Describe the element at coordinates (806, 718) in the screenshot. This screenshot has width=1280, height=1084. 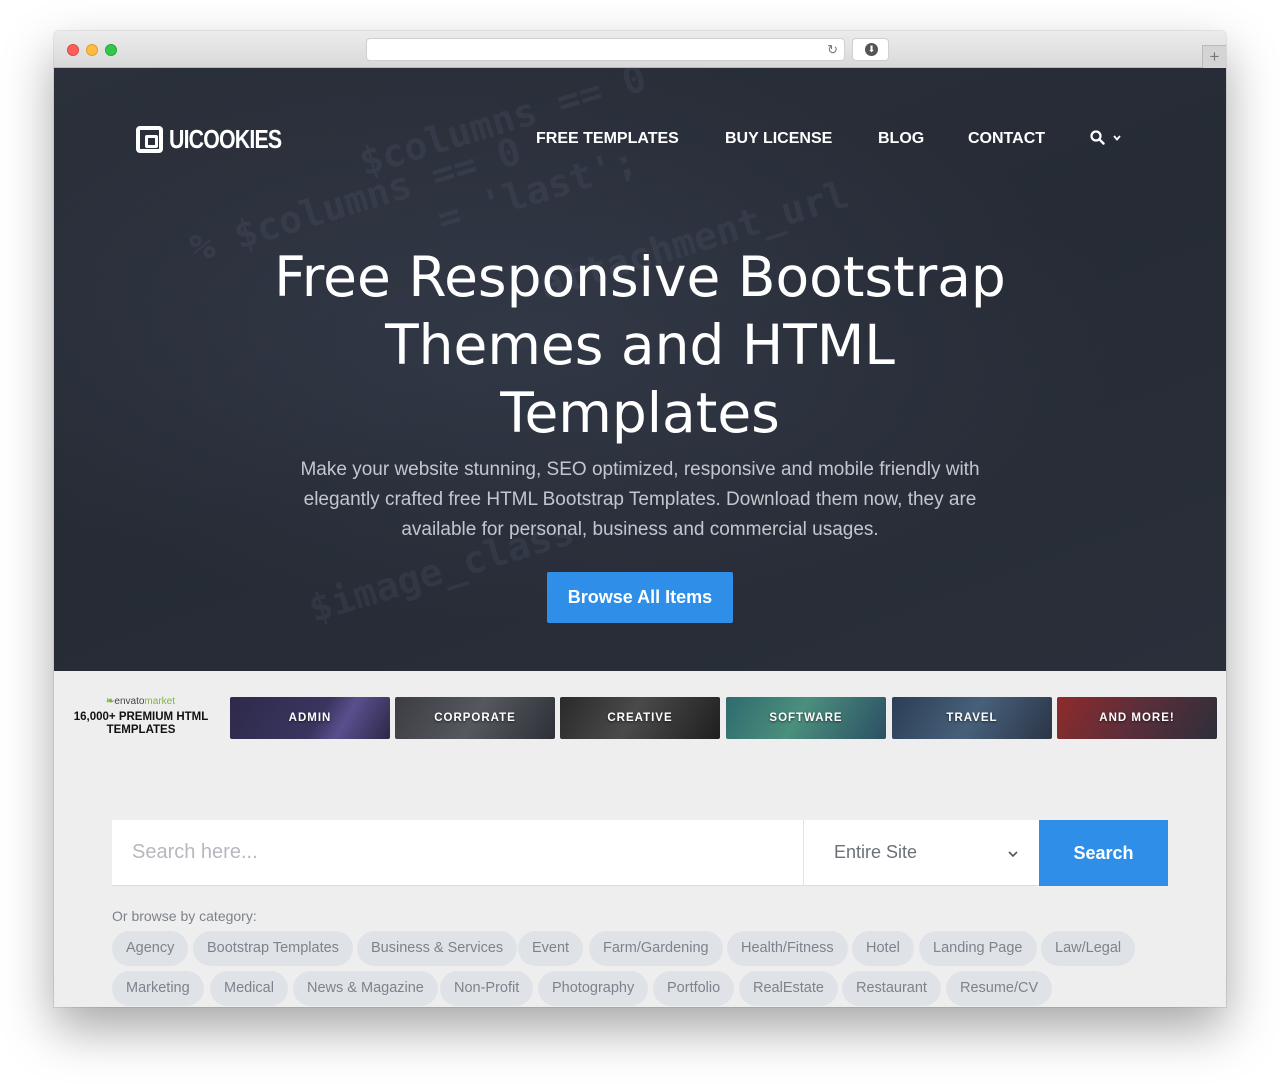
I see `envato-tile-software: SOFTWARE` at that location.